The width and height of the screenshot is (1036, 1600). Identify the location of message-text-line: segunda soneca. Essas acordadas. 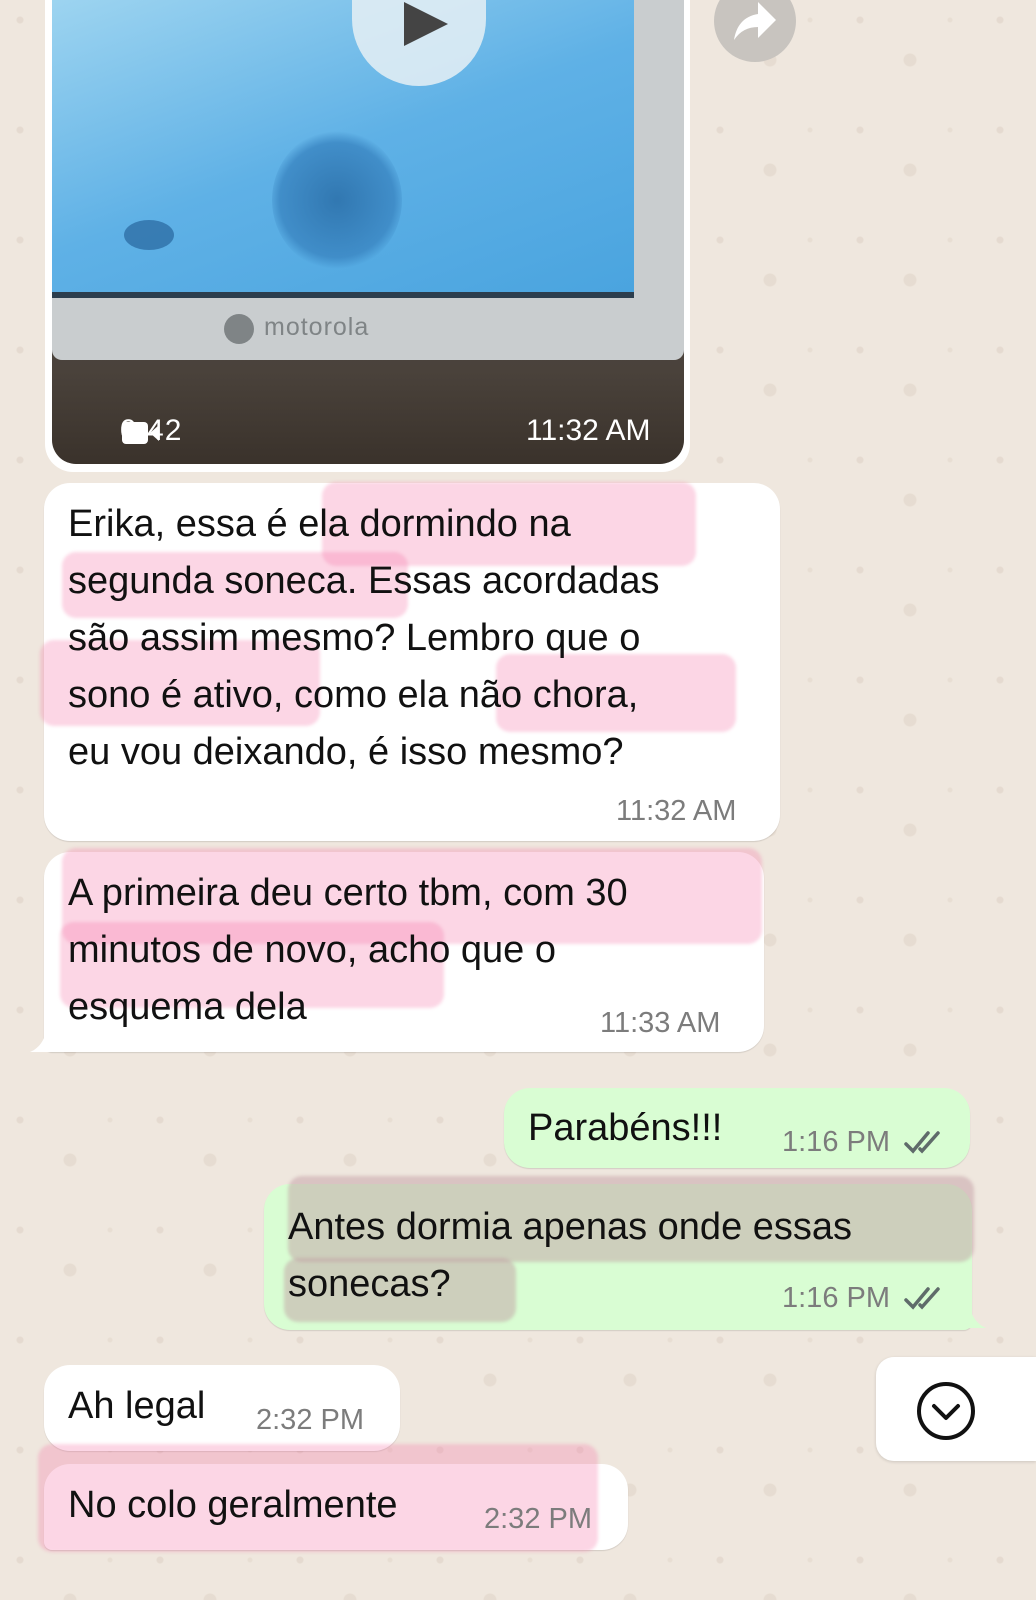
(364, 581).